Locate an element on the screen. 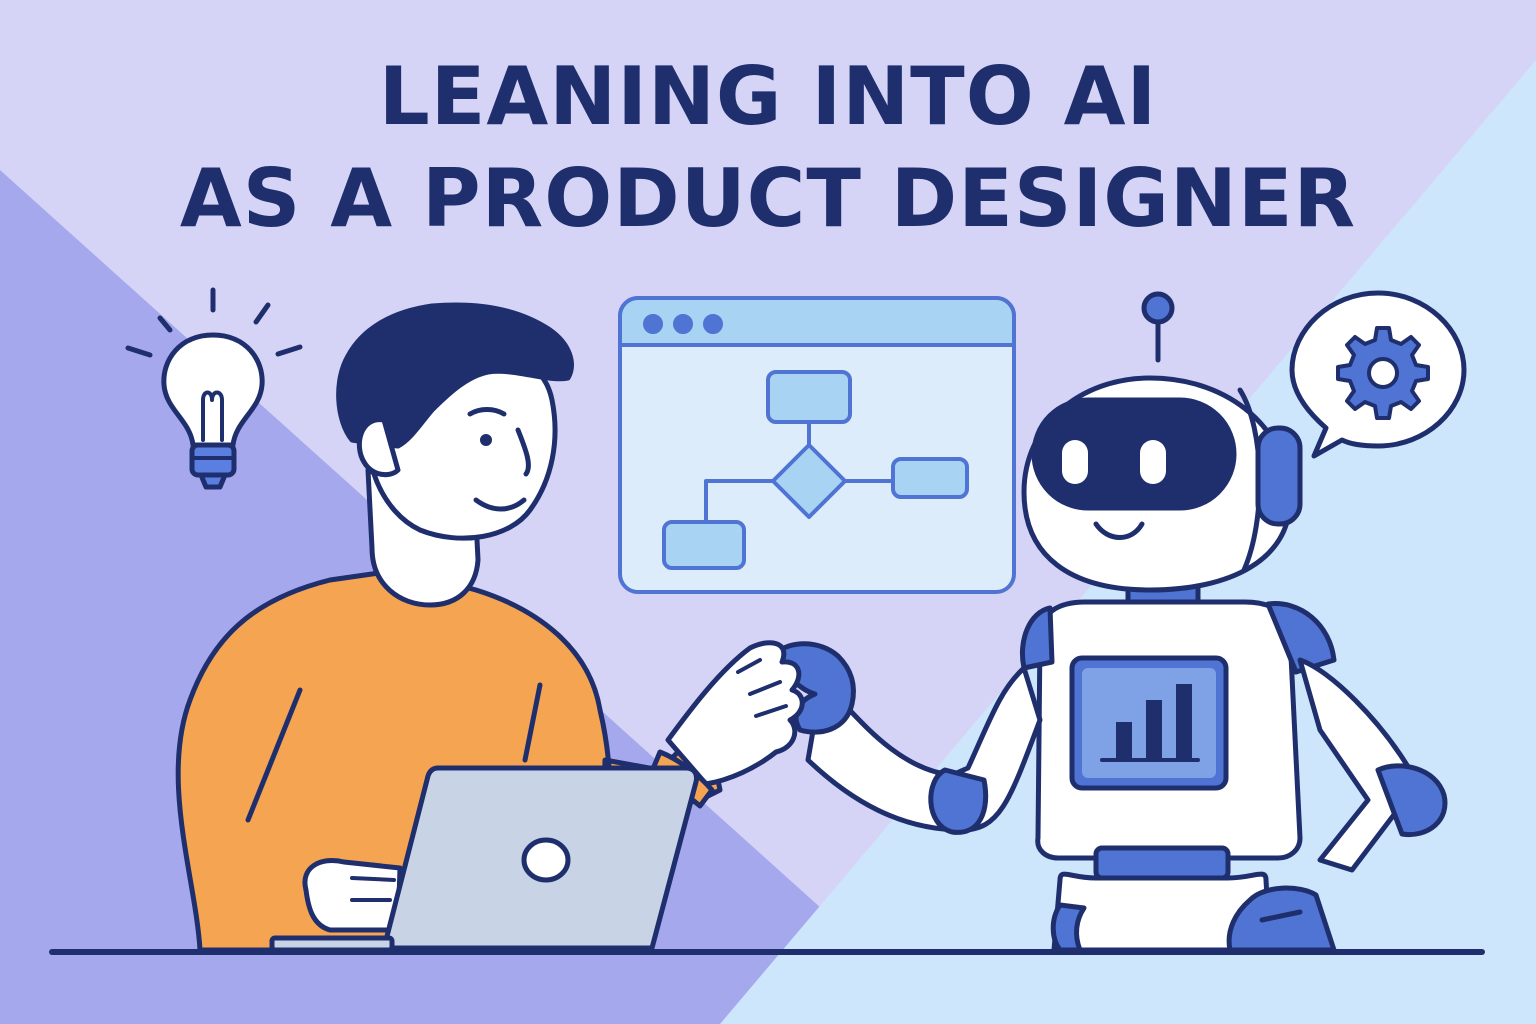 The width and height of the screenshot is (1536, 1024). speech-bubble is located at coordinates (1378, 374).